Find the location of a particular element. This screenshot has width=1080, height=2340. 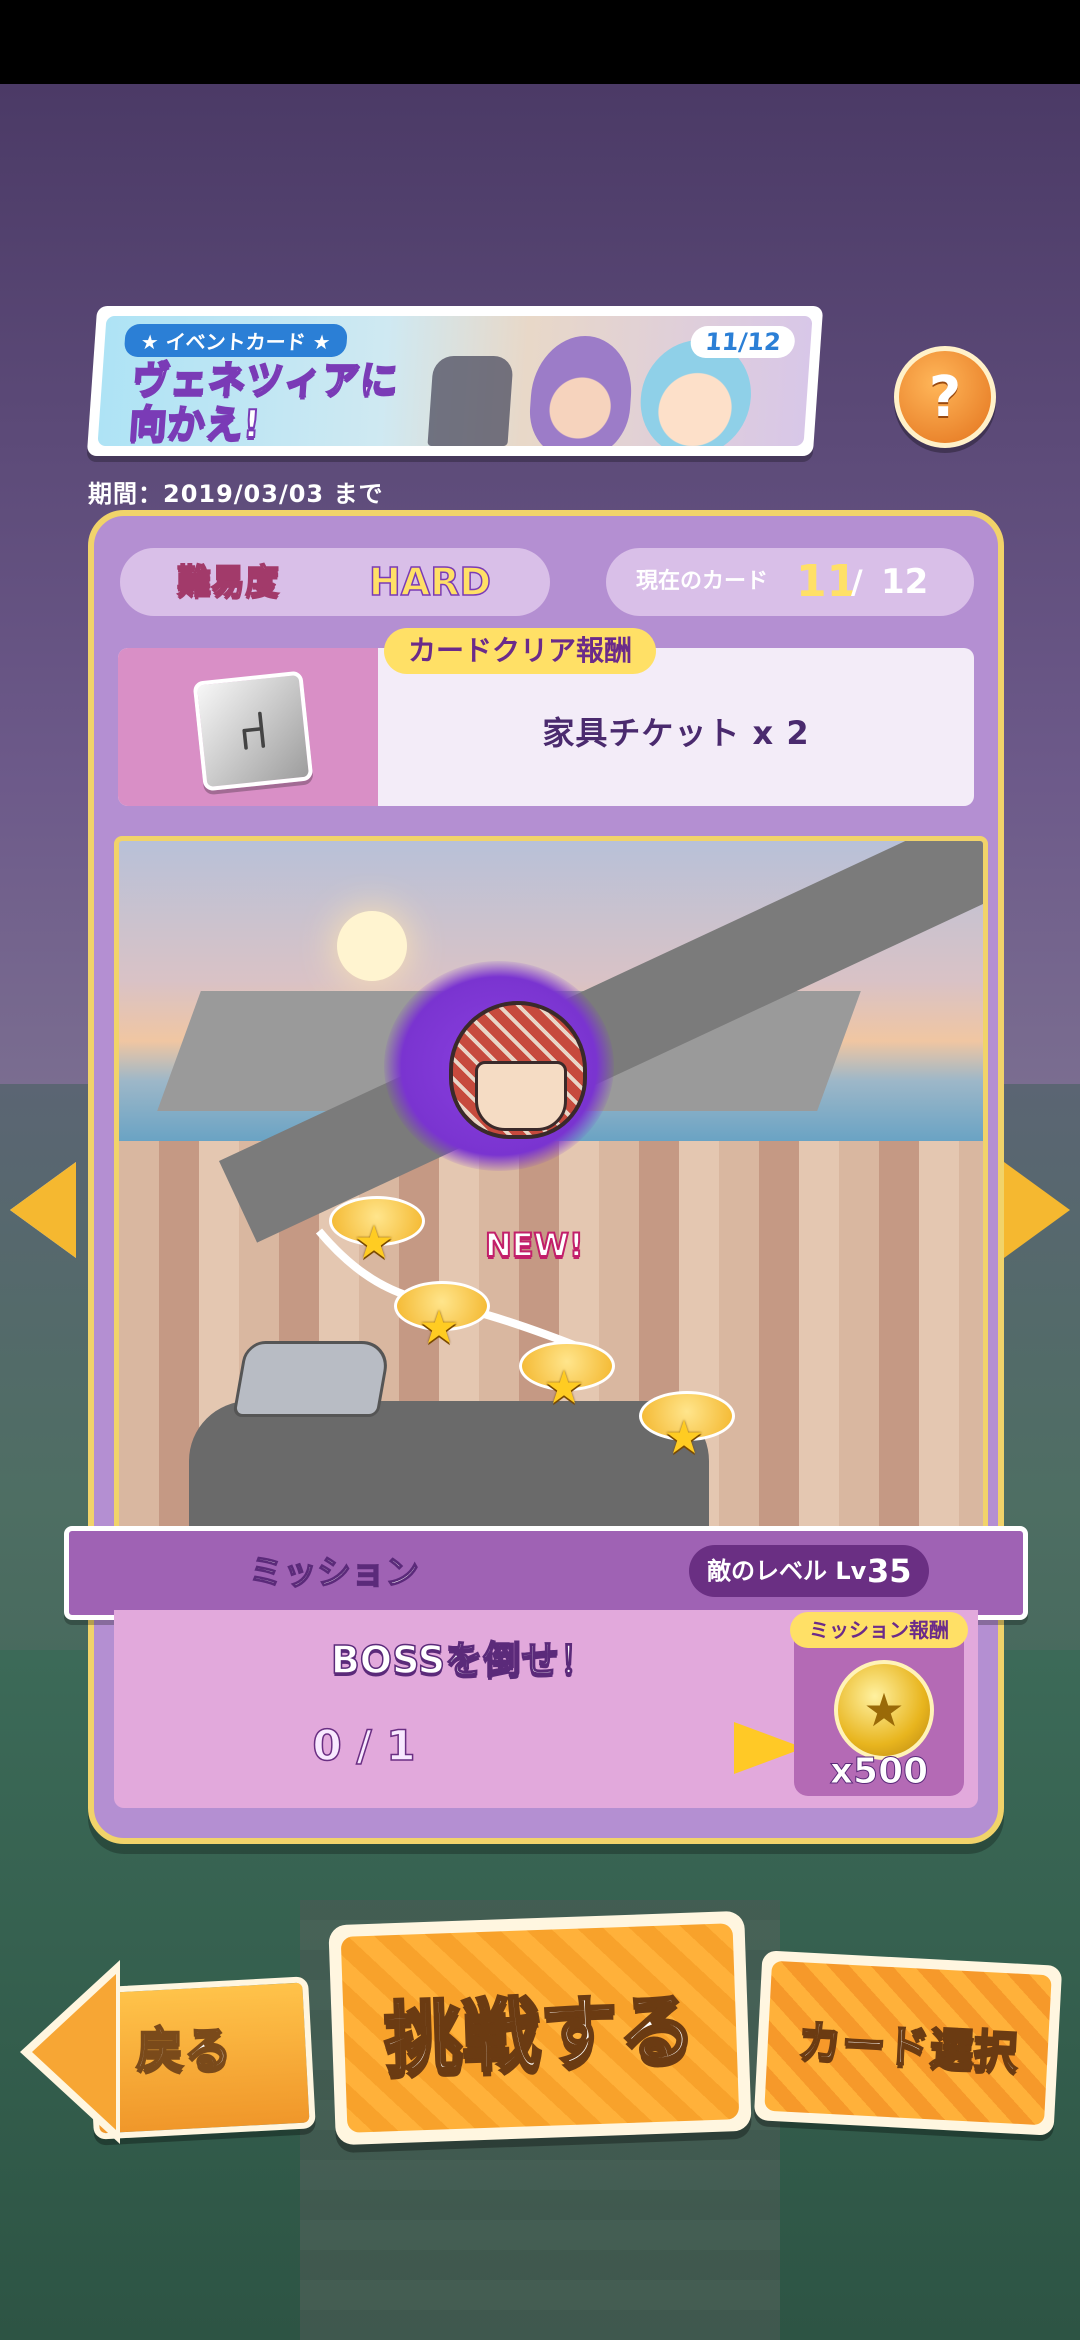

reward-icon-area: ⑁ is located at coordinates (248, 727).